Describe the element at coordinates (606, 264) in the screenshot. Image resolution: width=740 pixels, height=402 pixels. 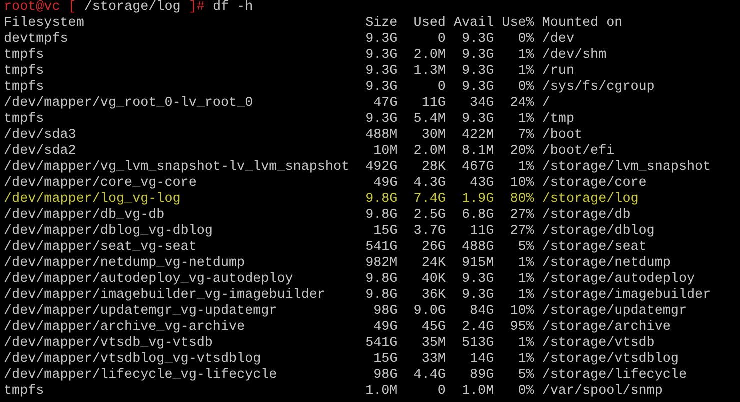
I see `table-cell: /storage/netdump` at that location.